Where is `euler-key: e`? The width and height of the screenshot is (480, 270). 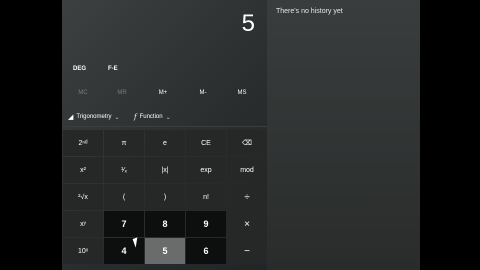 euler-key: e is located at coordinates (165, 143).